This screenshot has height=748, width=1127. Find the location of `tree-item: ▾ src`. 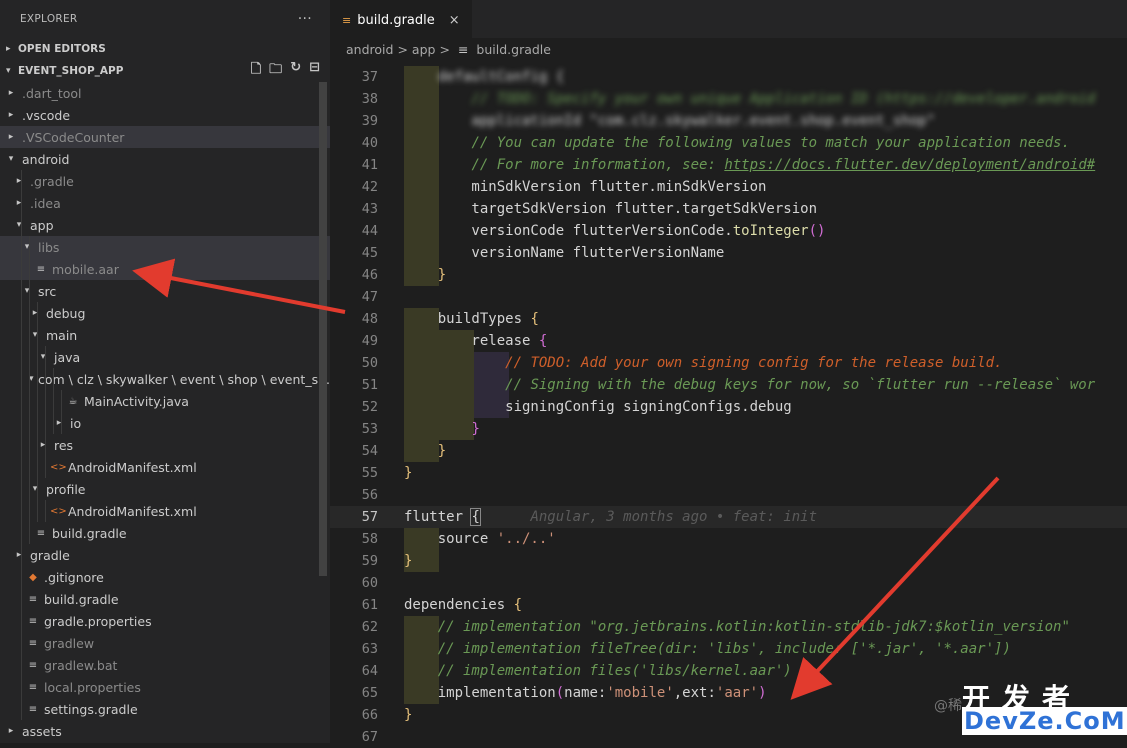

tree-item: ▾ src is located at coordinates (165, 291).